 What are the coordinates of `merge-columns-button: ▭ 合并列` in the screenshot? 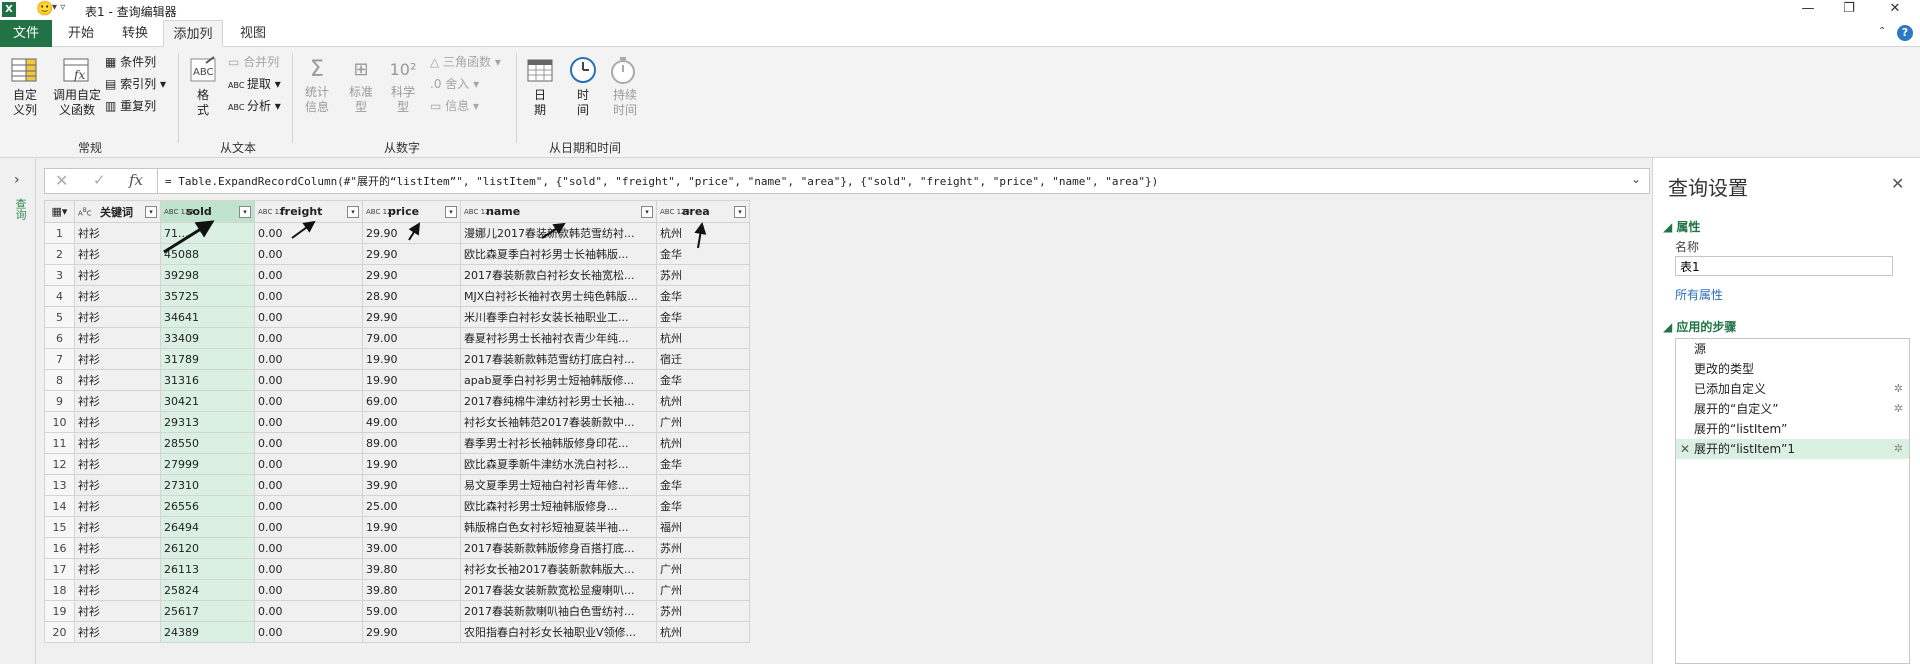 It's located at (253, 62).